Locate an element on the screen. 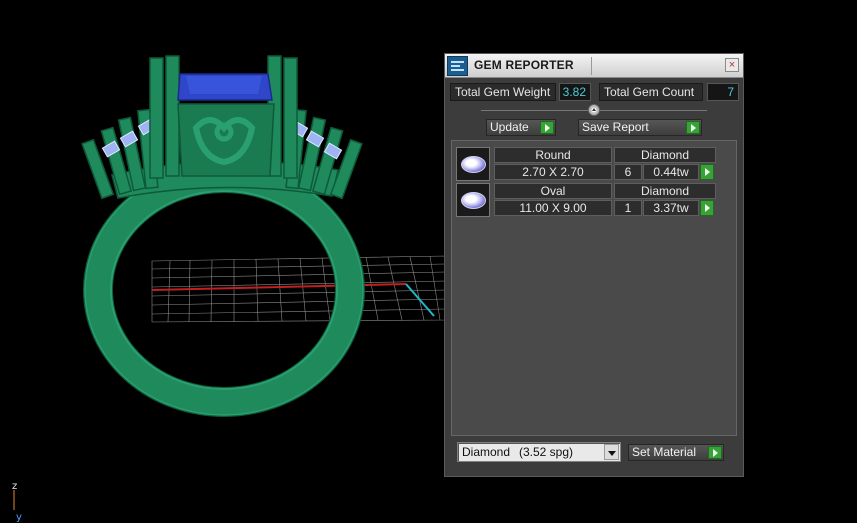 This screenshot has height=523, width=857. total-gem-weight-label: Total Gem Weight is located at coordinates (503, 92).